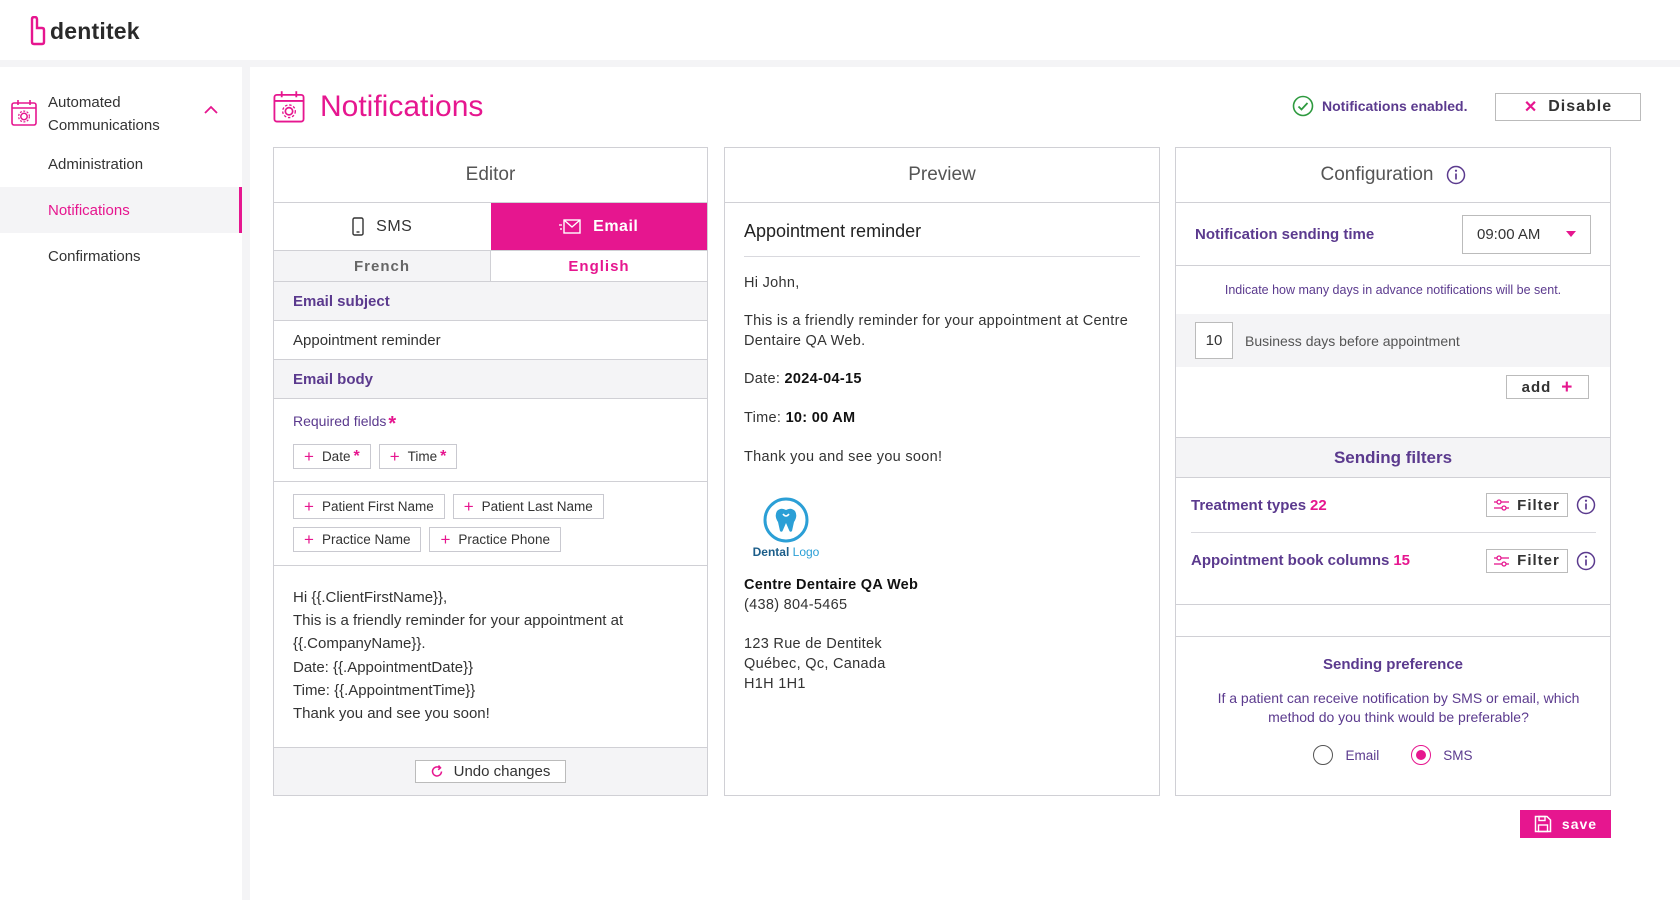 The width and height of the screenshot is (1680, 900). I want to click on channel-tabs: SMS Email, so click(490, 227).